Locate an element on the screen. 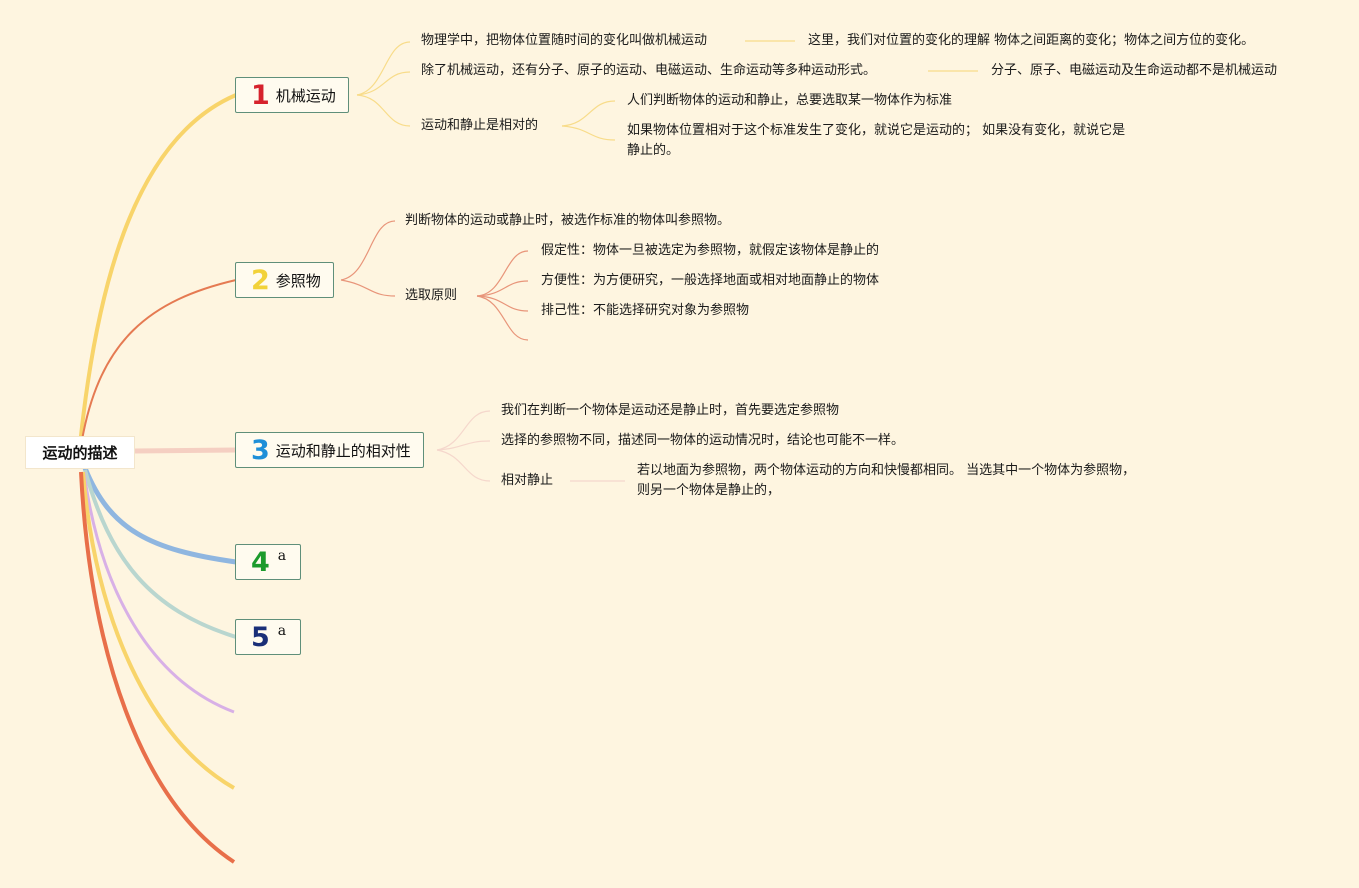 The width and height of the screenshot is (1359, 888). topic-label: 运动和静止的相对性 is located at coordinates (343, 450).